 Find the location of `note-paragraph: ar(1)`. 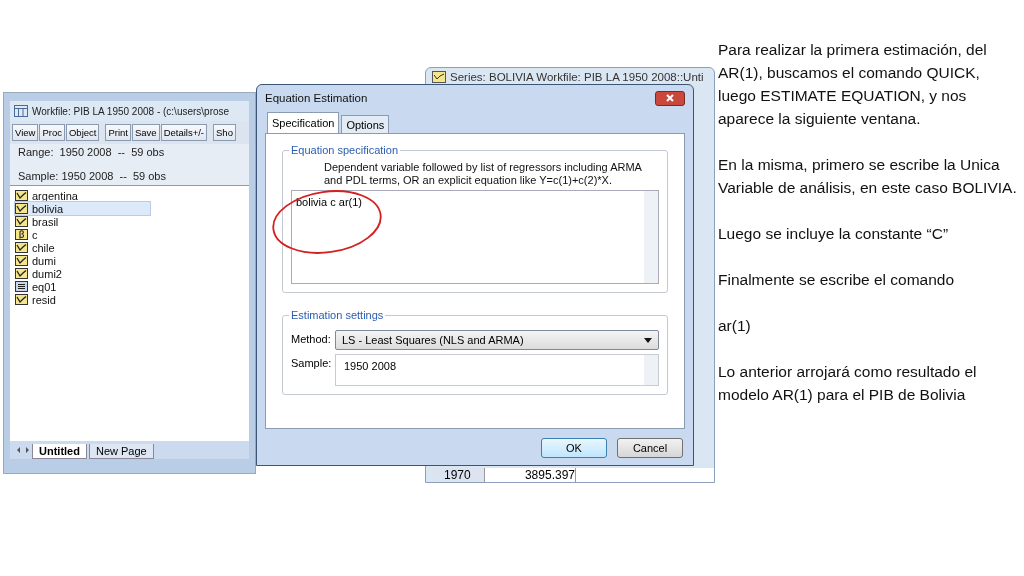

note-paragraph: ar(1) is located at coordinates (735, 326).